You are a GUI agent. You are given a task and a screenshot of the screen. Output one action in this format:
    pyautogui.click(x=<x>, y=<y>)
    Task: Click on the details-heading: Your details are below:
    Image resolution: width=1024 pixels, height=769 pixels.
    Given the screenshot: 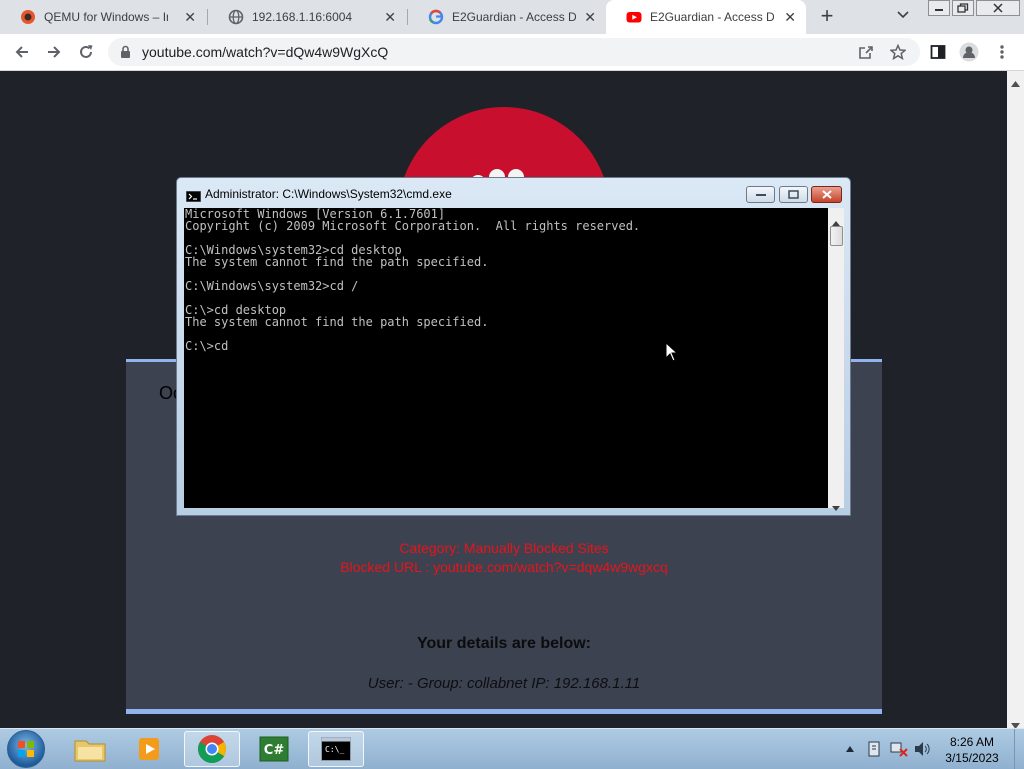 What is the action you would take?
    pyautogui.click(x=504, y=643)
    